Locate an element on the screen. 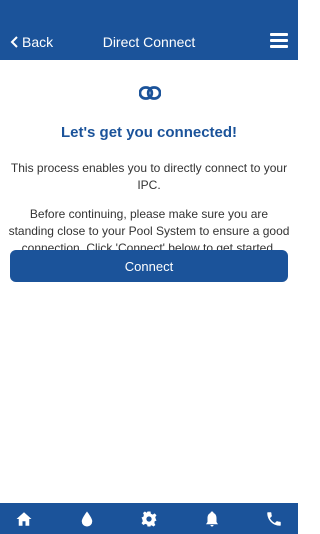  tab-settings is located at coordinates (149, 519).